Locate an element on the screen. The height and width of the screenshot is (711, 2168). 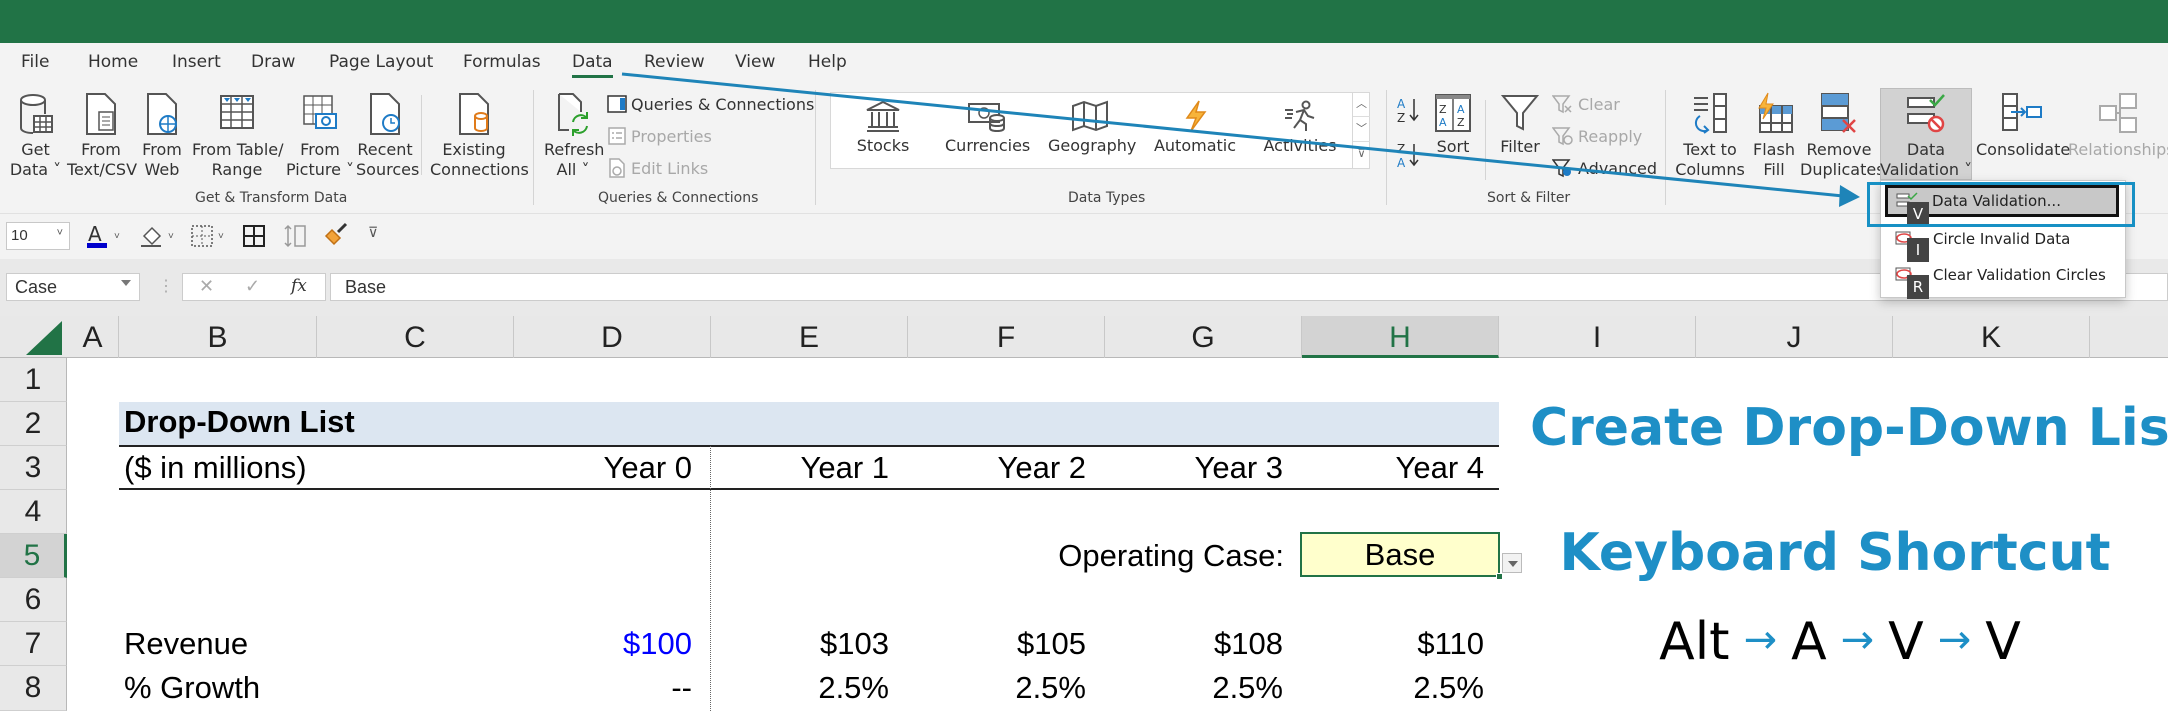
tab-formulas: Formulas is located at coordinates (502, 62).